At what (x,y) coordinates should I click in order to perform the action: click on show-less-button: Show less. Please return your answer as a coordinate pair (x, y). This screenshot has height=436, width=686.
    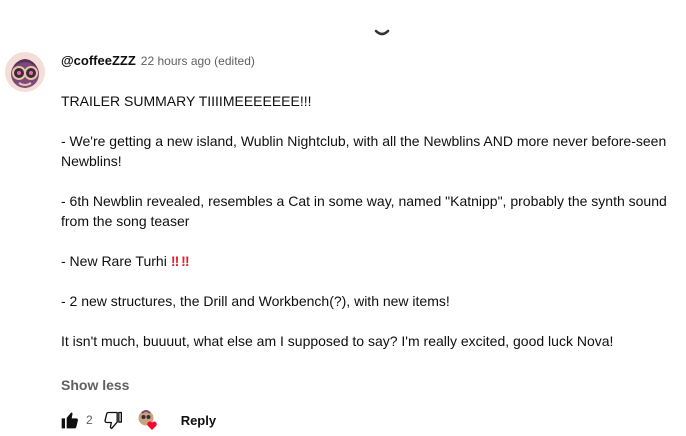
    Looking at the image, I should click on (95, 385).